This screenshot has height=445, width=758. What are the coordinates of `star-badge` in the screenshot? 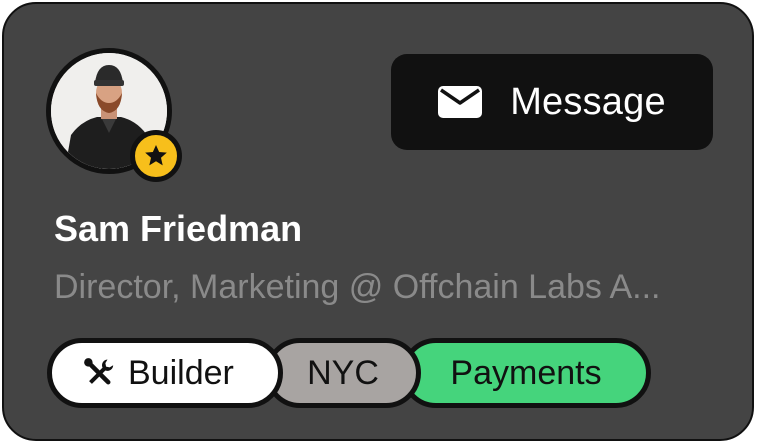 It's located at (156, 156).